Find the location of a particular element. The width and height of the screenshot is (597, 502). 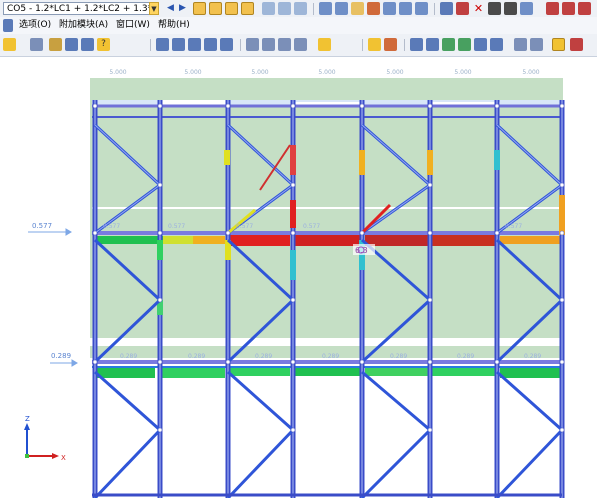

solid-icon is located at coordinates (464, 44).